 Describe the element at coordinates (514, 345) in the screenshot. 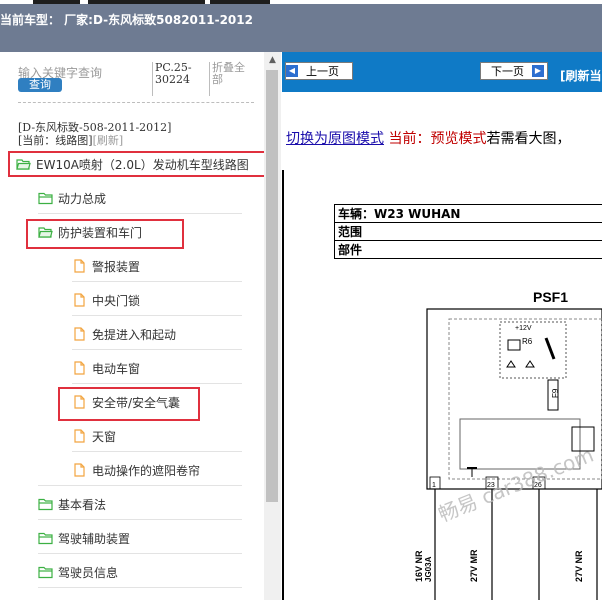

I see `relay-coil` at that location.